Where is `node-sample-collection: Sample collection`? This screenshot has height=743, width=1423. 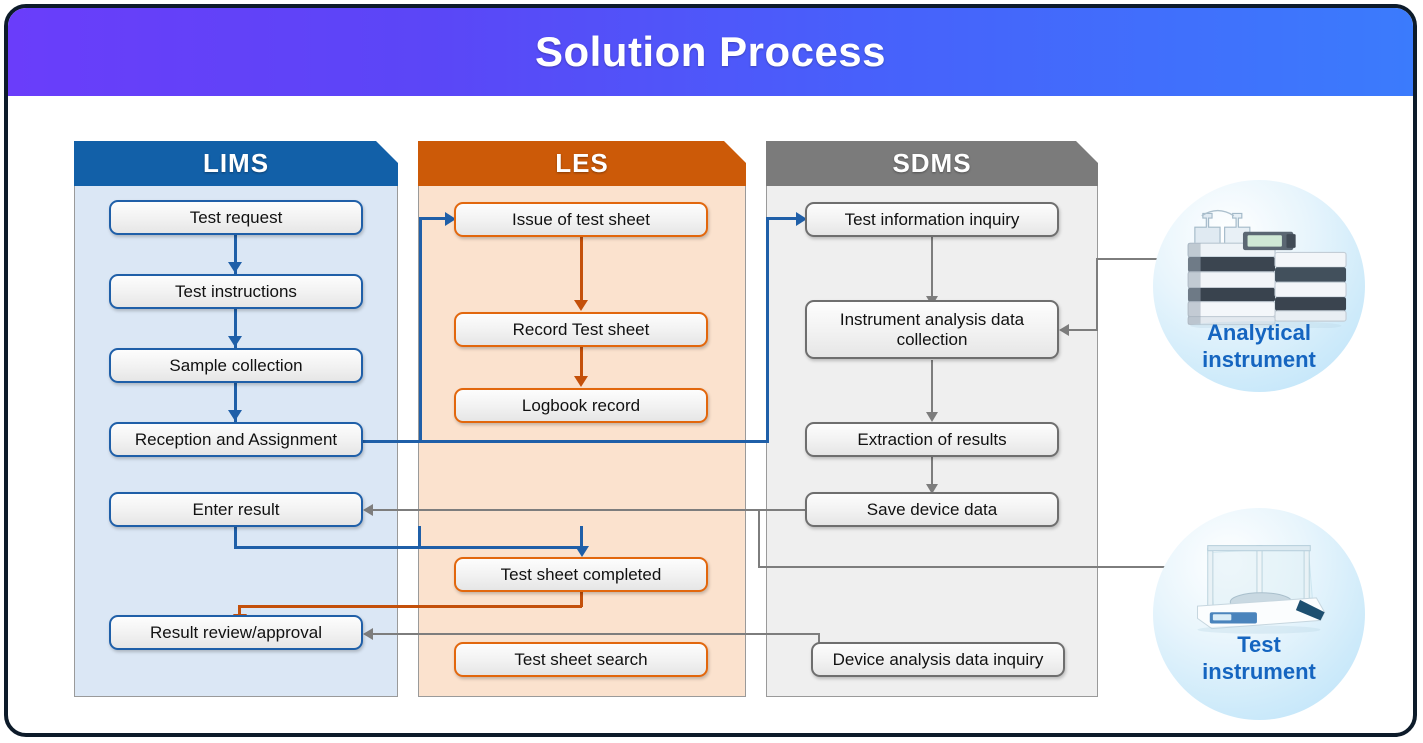
node-sample-collection: Sample collection is located at coordinates (236, 365).